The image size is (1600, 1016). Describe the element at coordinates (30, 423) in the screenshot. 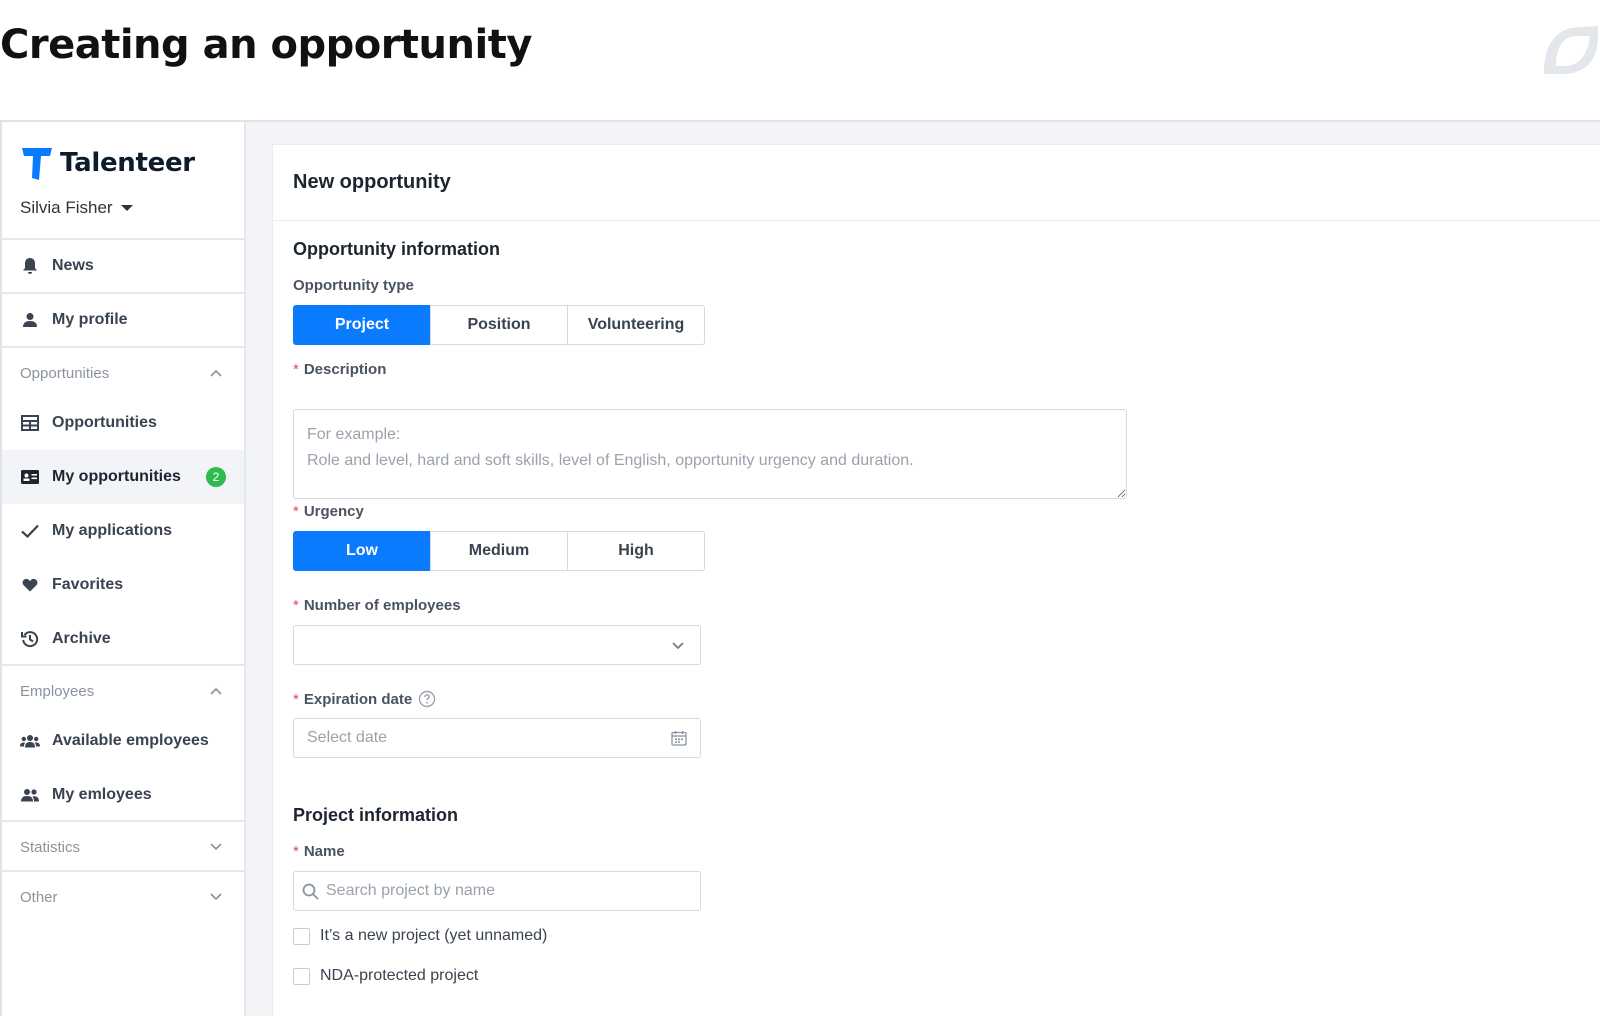

I see `table-icon` at that location.